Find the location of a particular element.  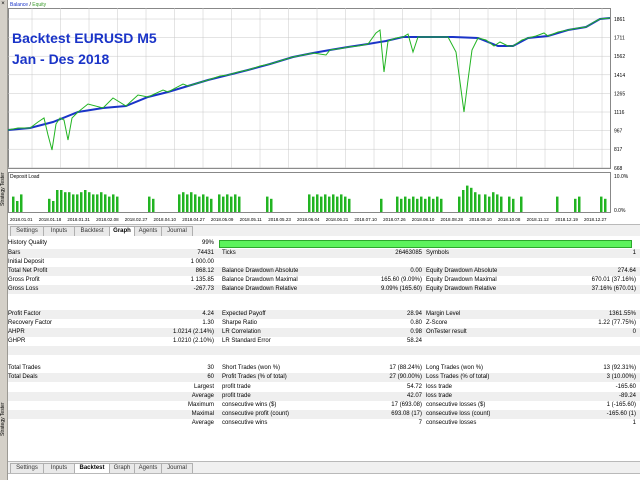

report-cell-c2v: 0.98 is located at coordinates (416, 332).